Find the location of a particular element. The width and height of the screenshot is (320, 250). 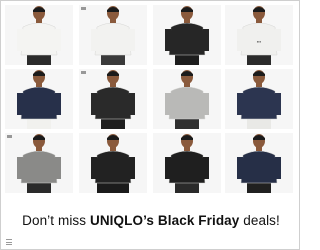

ad-headline: Don’t miss UNIQLO’s Black Friday deals! is located at coordinates (151, 220).